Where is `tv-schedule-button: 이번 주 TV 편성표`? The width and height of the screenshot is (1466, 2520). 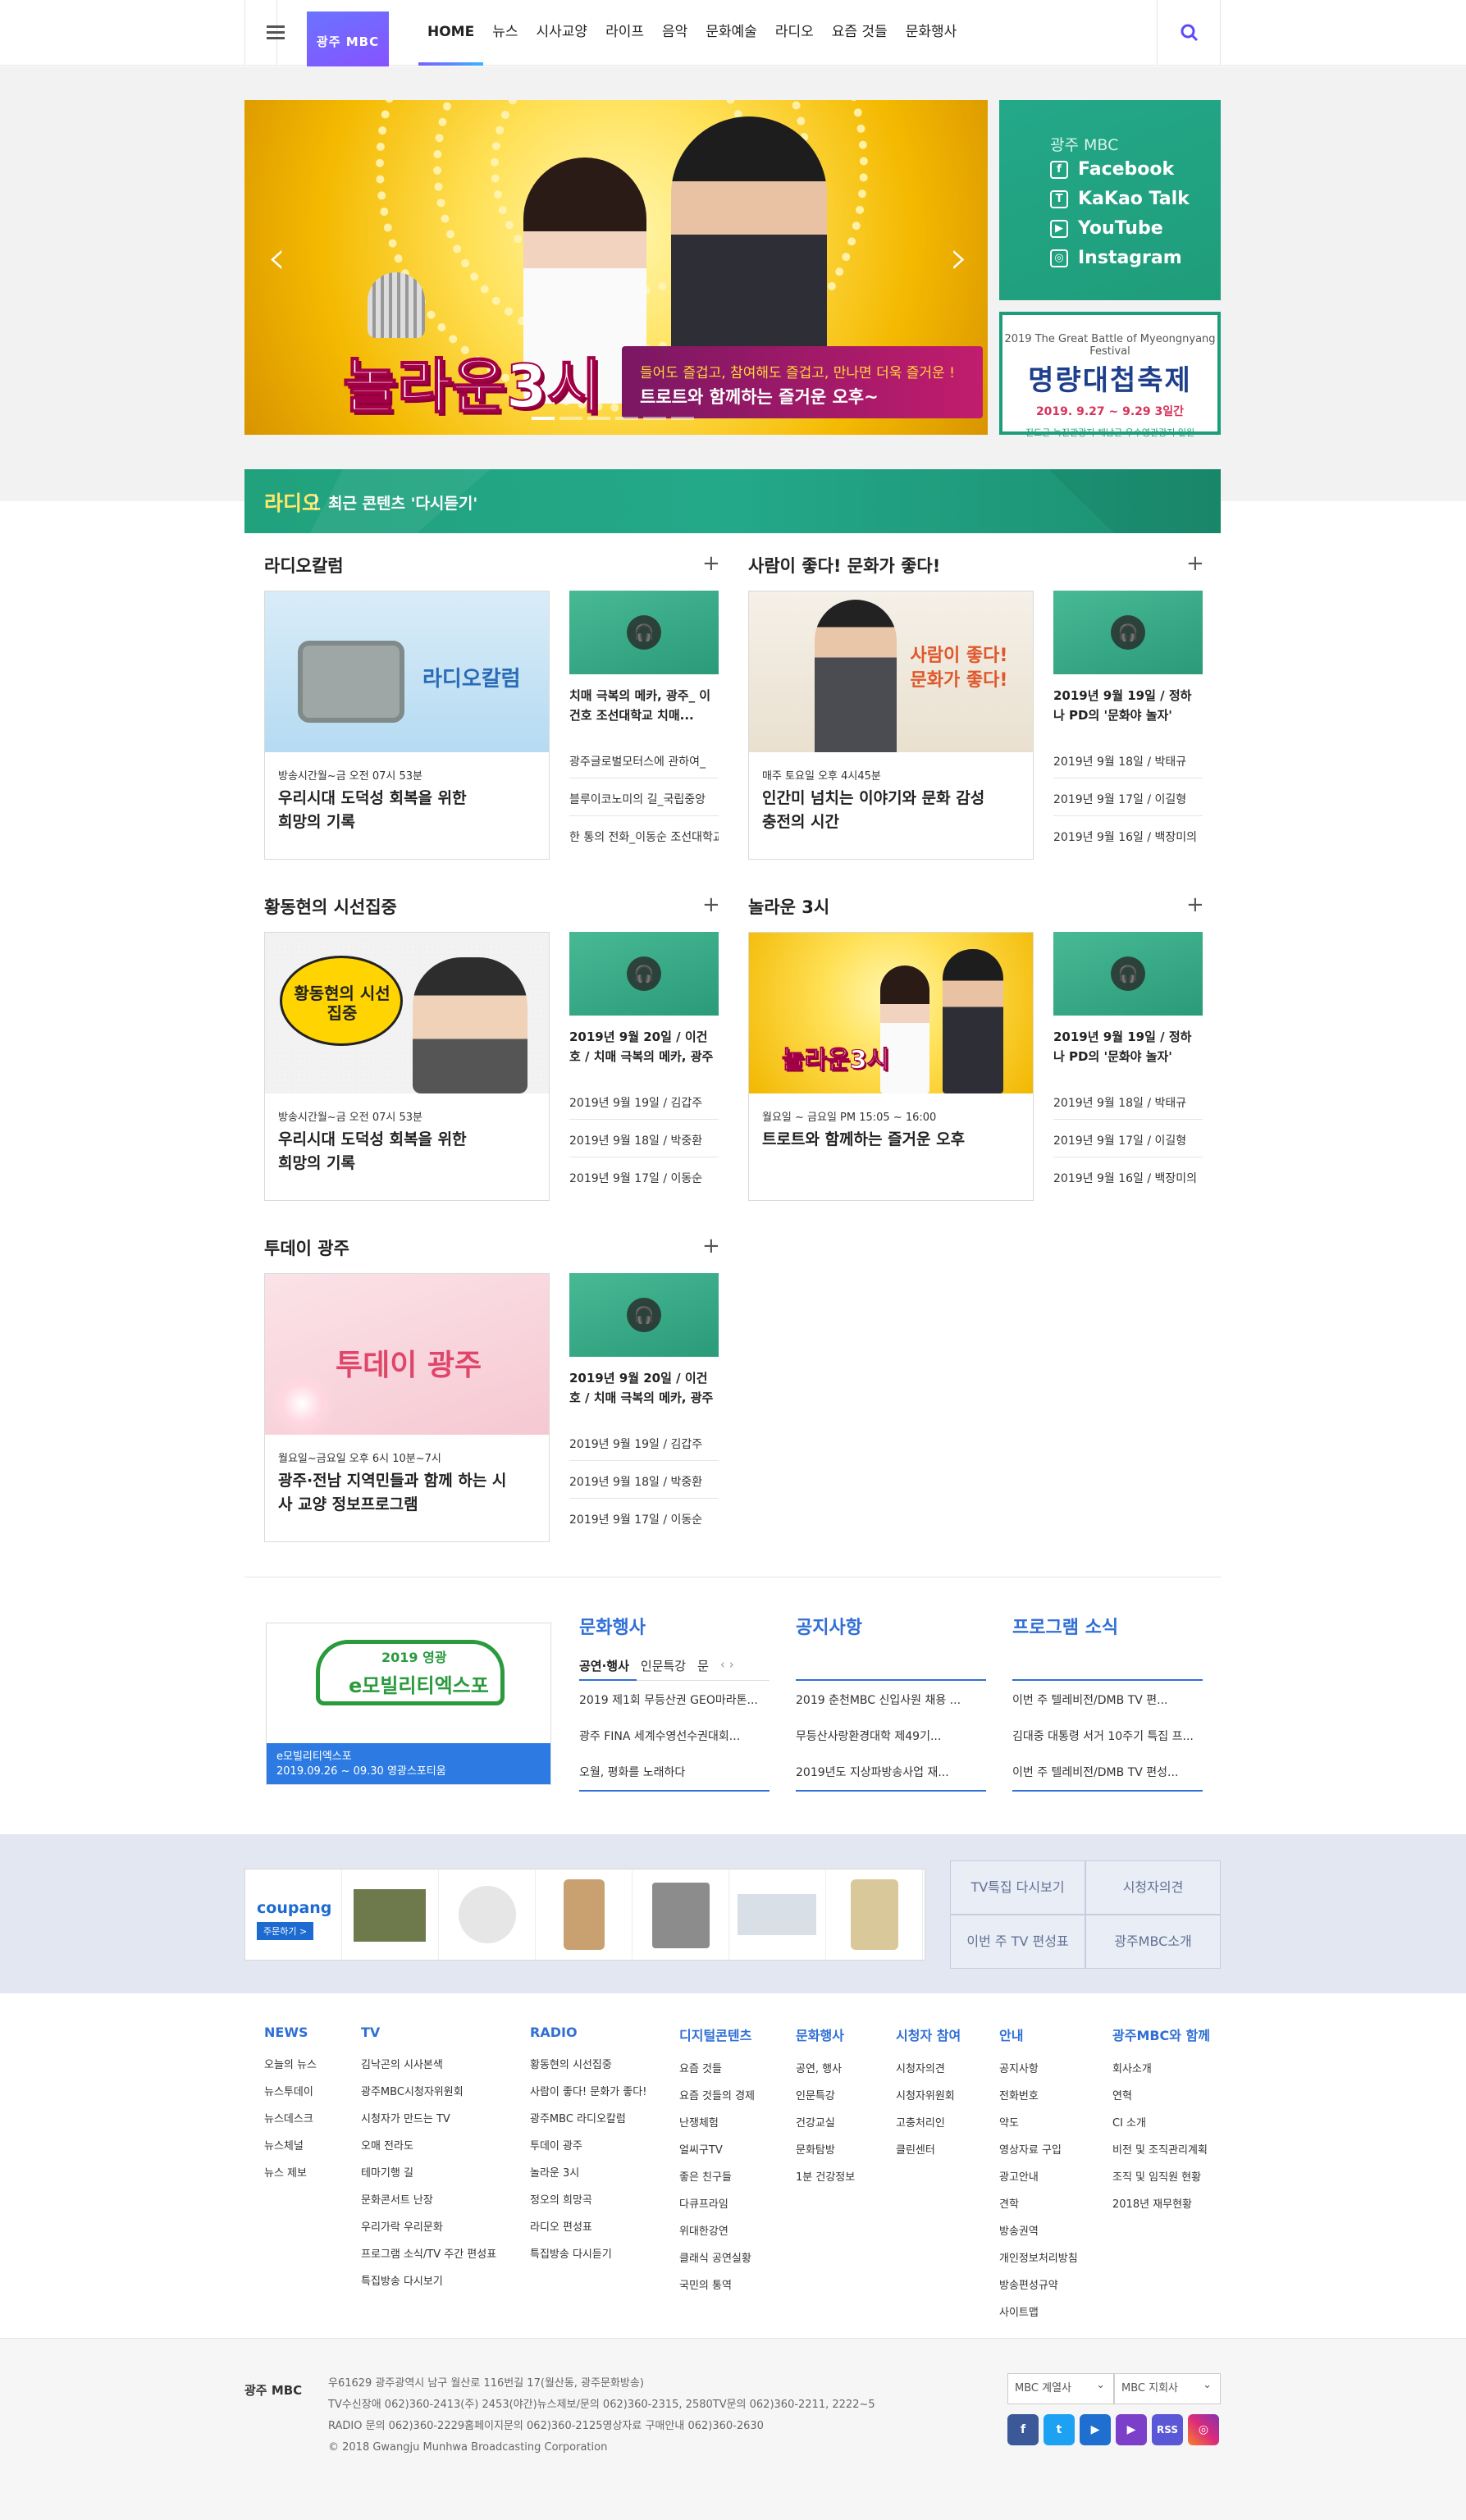
tv-schedule-button: 이번 주 TV 편성표 is located at coordinates (1017, 1942).